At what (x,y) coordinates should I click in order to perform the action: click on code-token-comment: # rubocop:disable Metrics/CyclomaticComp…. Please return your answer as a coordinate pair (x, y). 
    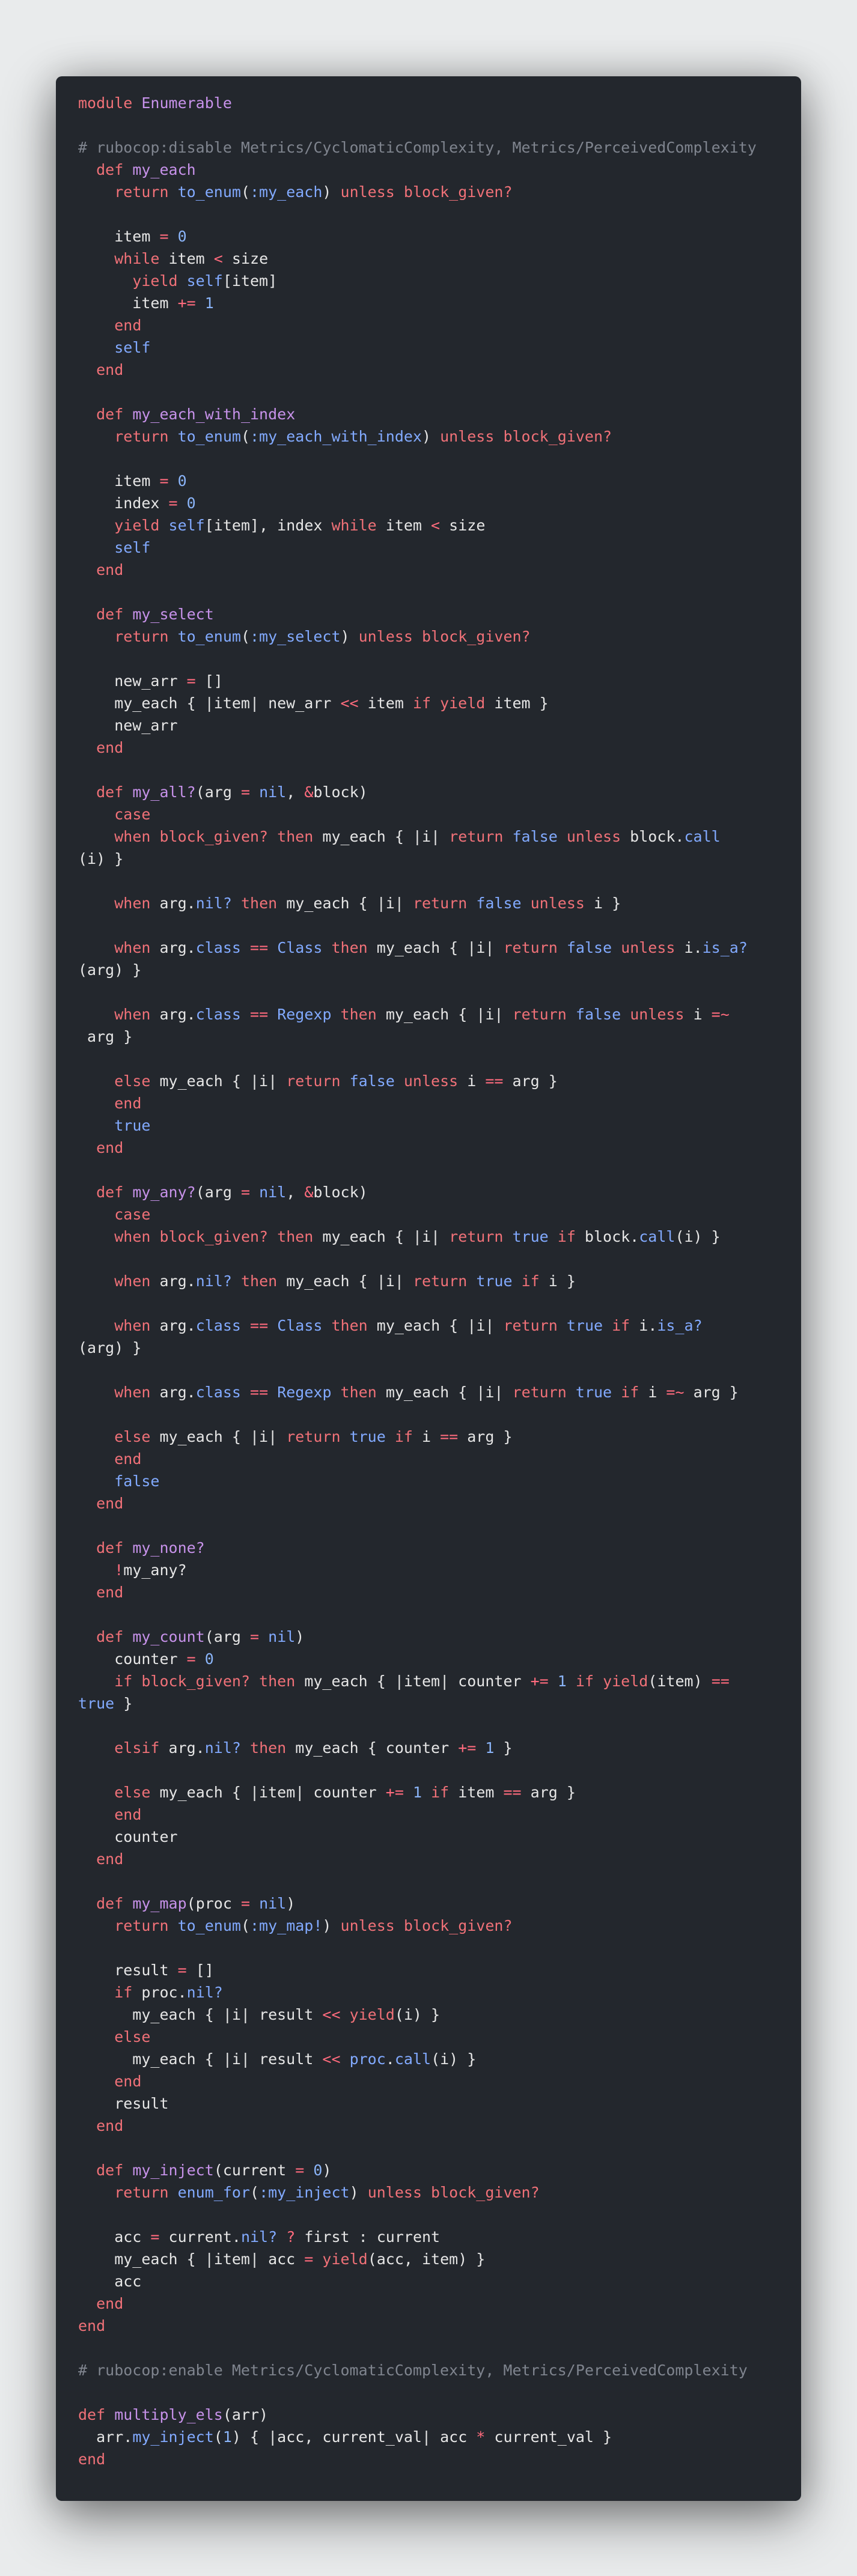
    Looking at the image, I should click on (417, 147).